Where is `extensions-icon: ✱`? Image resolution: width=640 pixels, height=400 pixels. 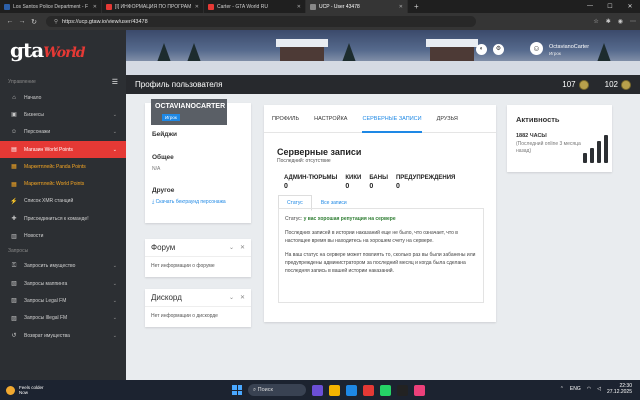 extensions-icon: ✱ is located at coordinates (608, 21).